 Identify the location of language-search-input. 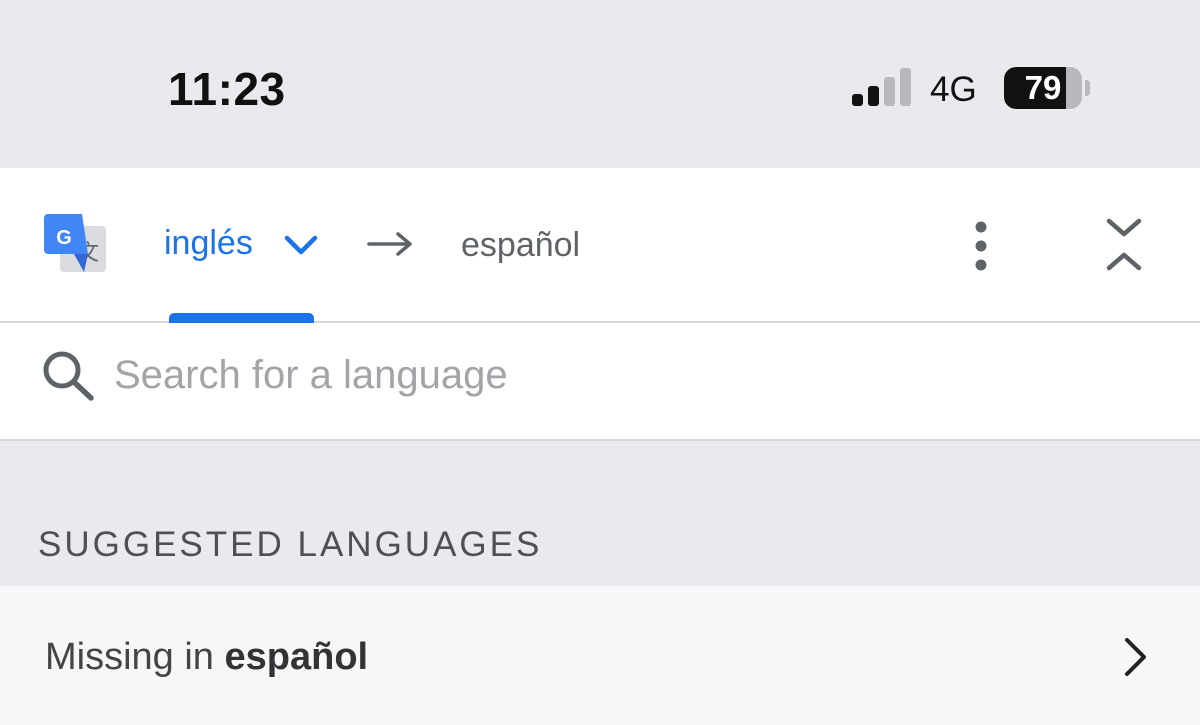
(634, 375).